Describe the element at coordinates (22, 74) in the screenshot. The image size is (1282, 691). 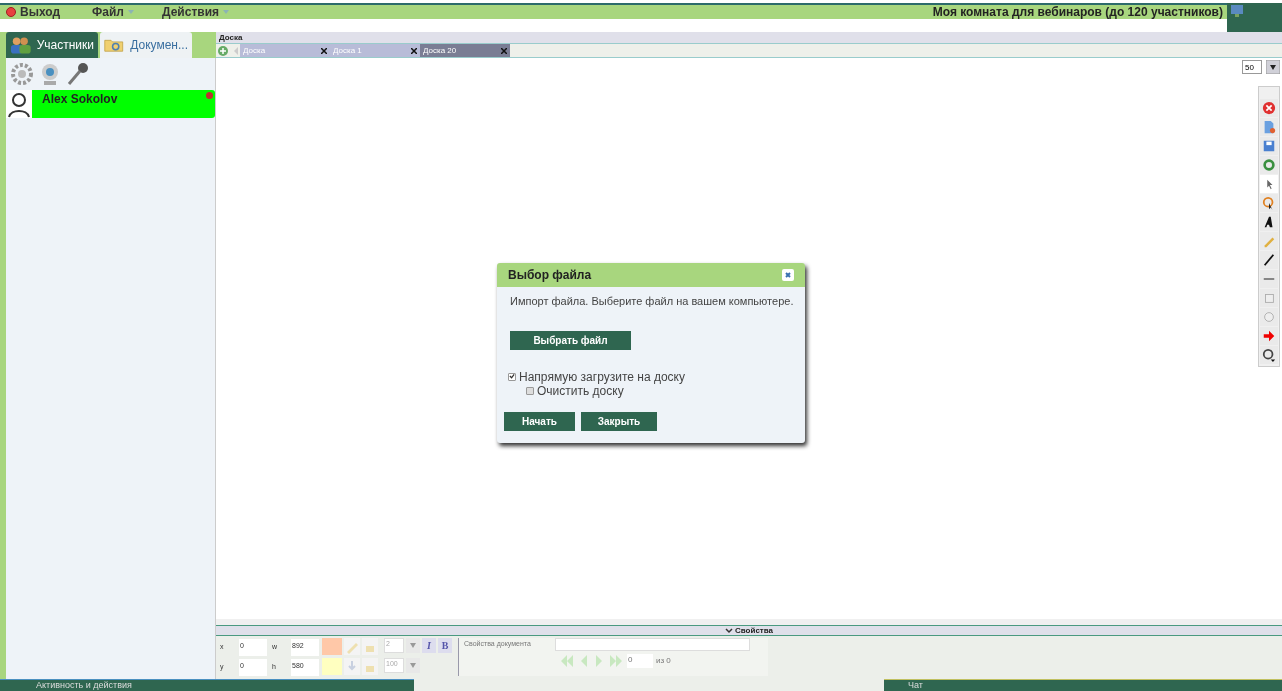
I see `gear-icon` at that location.